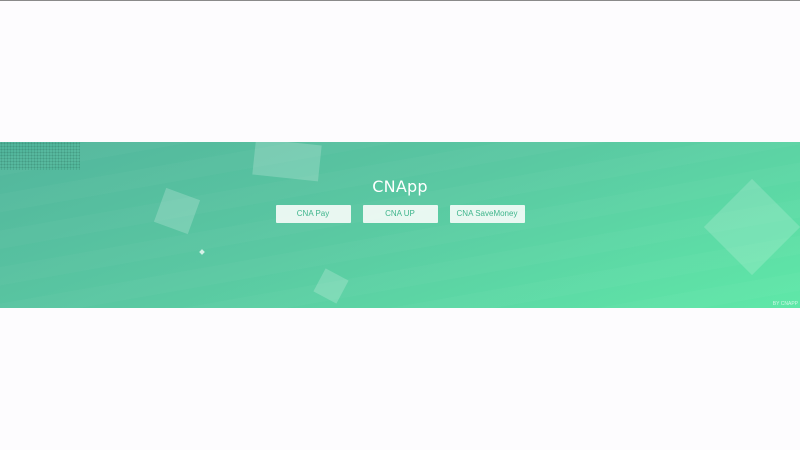 This screenshot has height=450, width=800. I want to click on cna-up-button: CNA UP, so click(400, 214).